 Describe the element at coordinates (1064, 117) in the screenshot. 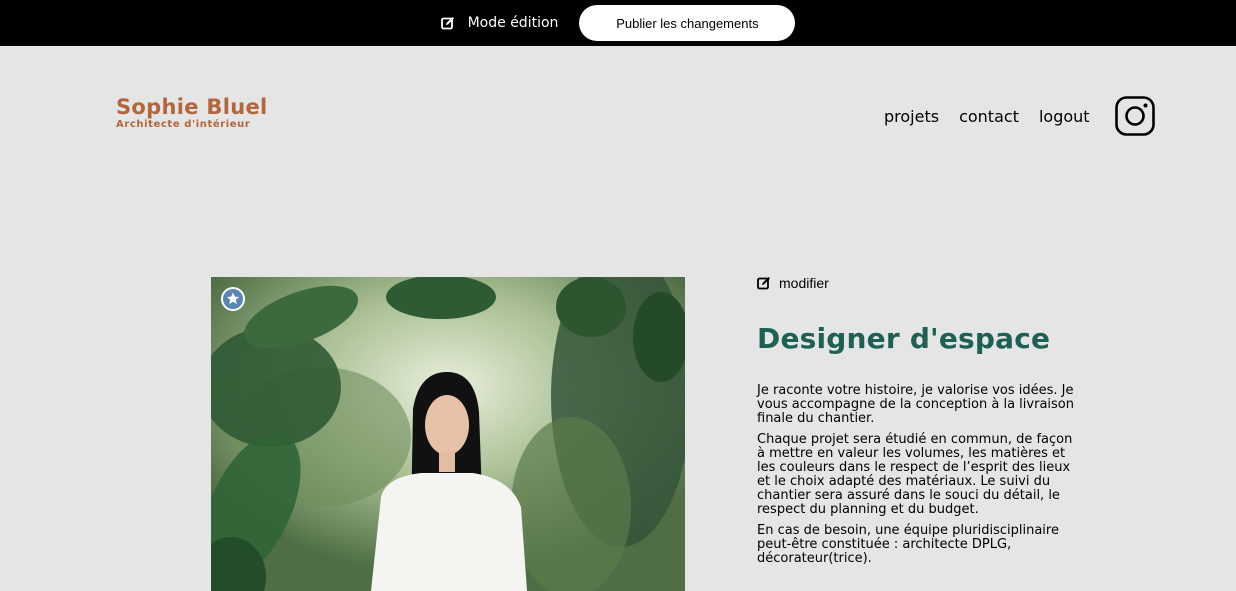

I see `nav-link-logout: logout` at that location.